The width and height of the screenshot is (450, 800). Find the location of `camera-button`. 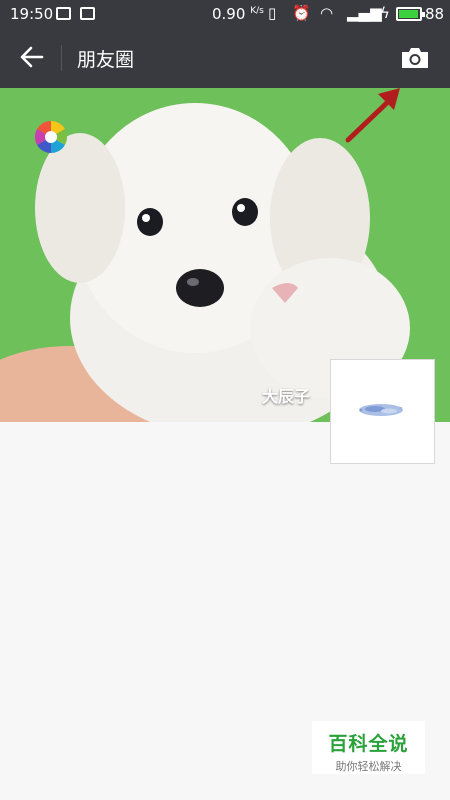

camera-button is located at coordinates (415, 58).